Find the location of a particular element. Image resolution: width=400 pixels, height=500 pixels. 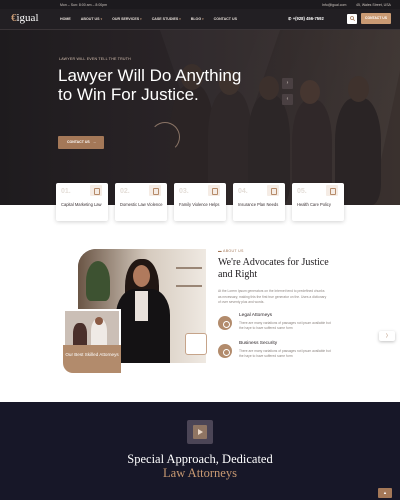

skilled-attorneys-badge: Our Best Skilled Attorneys is located at coordinates (92, 359).